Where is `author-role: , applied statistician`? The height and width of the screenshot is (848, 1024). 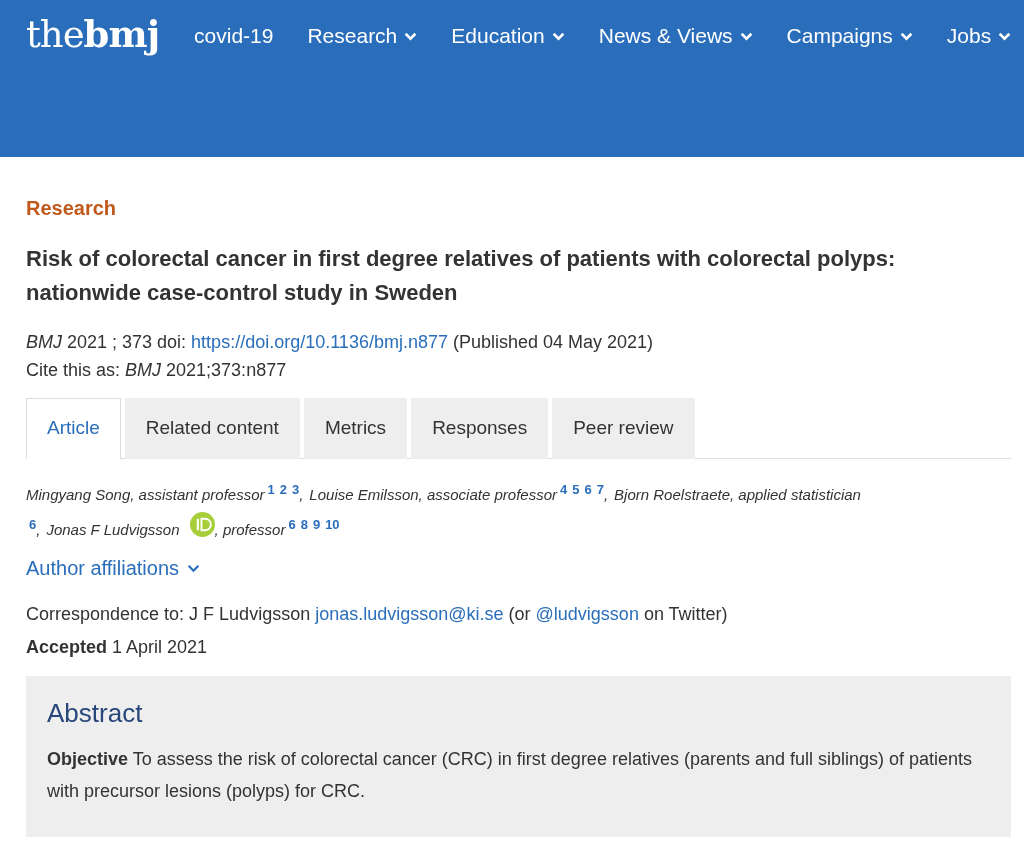
author-role: , applied statistician is located at coordinates (795, 494).